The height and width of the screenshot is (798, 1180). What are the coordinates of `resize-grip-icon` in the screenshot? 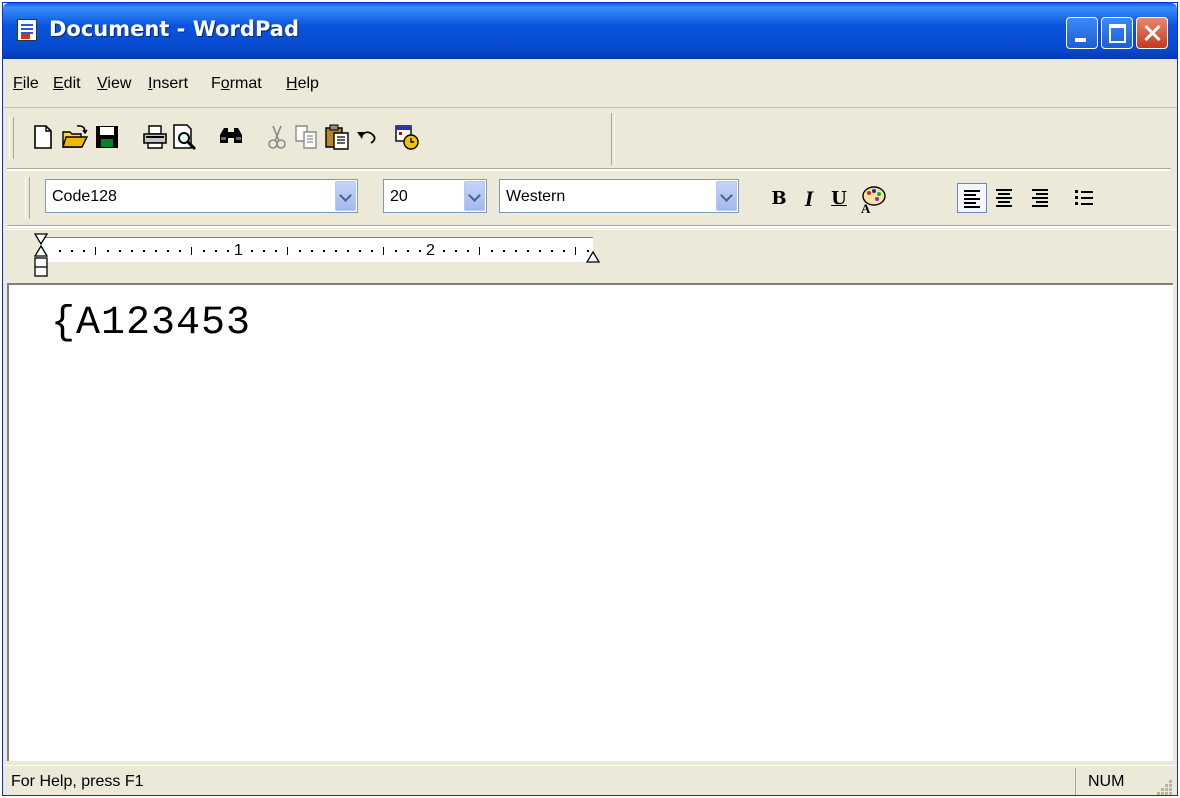 It's located at (1164, 786).